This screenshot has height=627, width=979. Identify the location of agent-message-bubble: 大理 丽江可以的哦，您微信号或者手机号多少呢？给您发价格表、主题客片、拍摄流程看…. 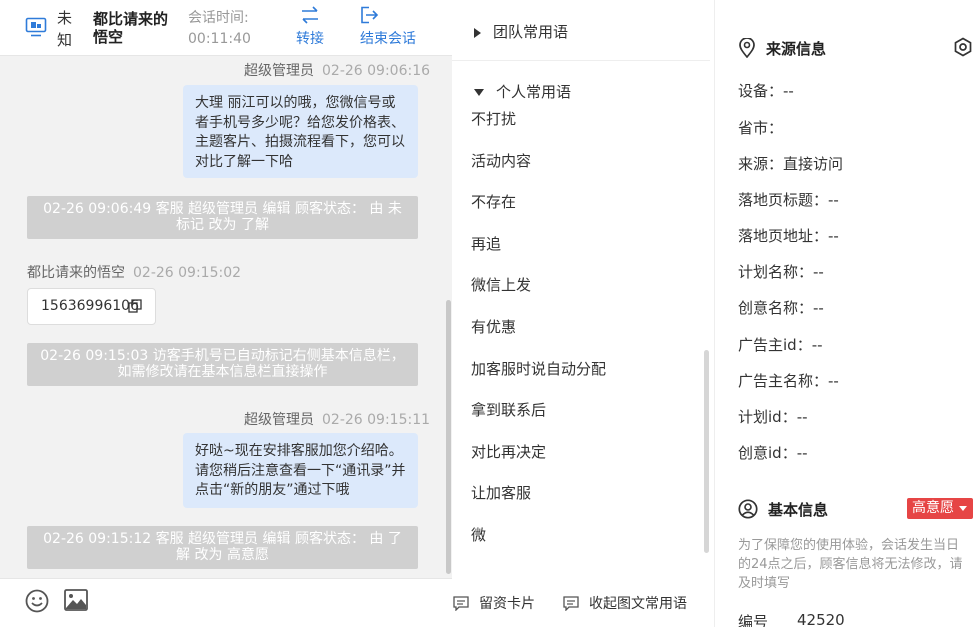
(300, 131).